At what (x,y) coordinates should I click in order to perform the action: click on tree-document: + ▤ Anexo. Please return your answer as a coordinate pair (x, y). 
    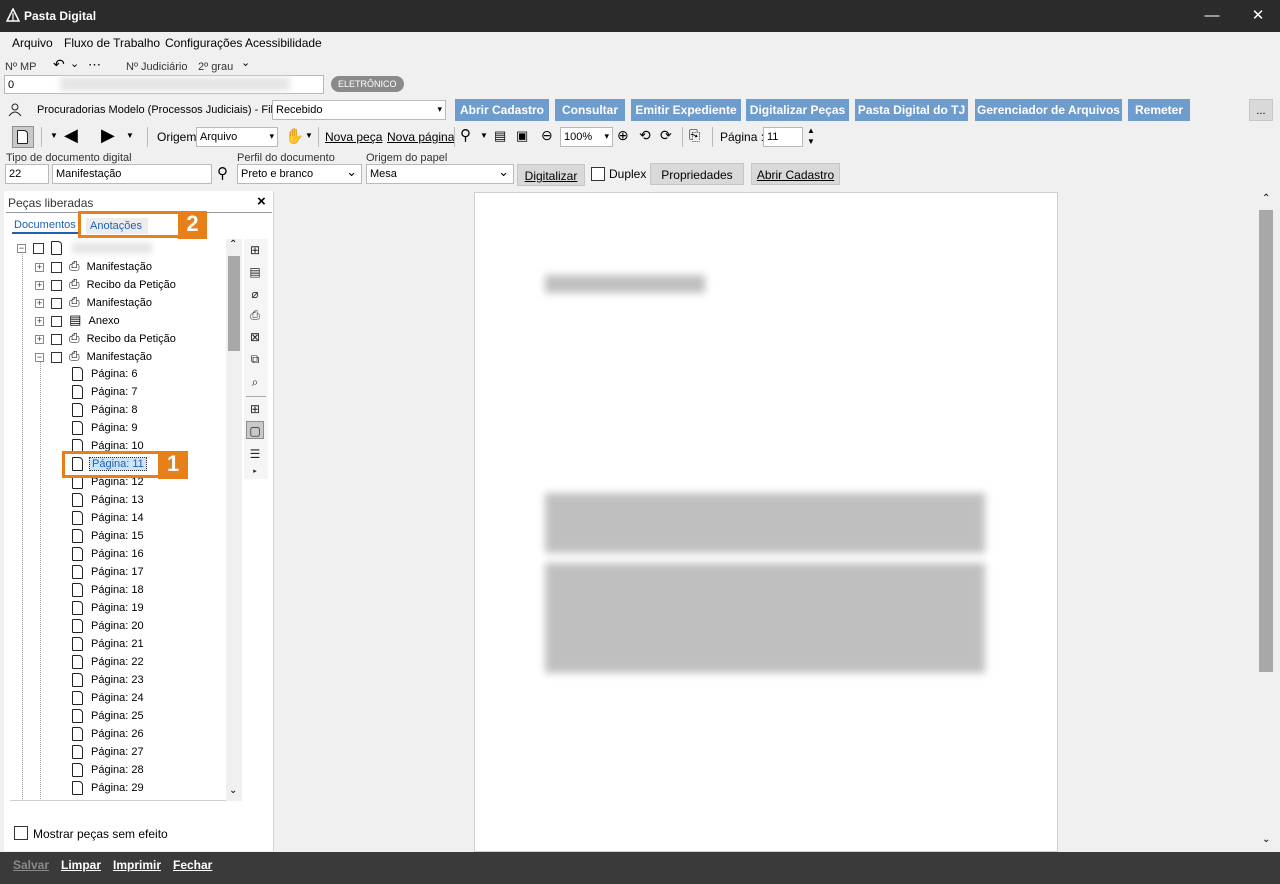
    Looking at the image, I should click on (77, 320).